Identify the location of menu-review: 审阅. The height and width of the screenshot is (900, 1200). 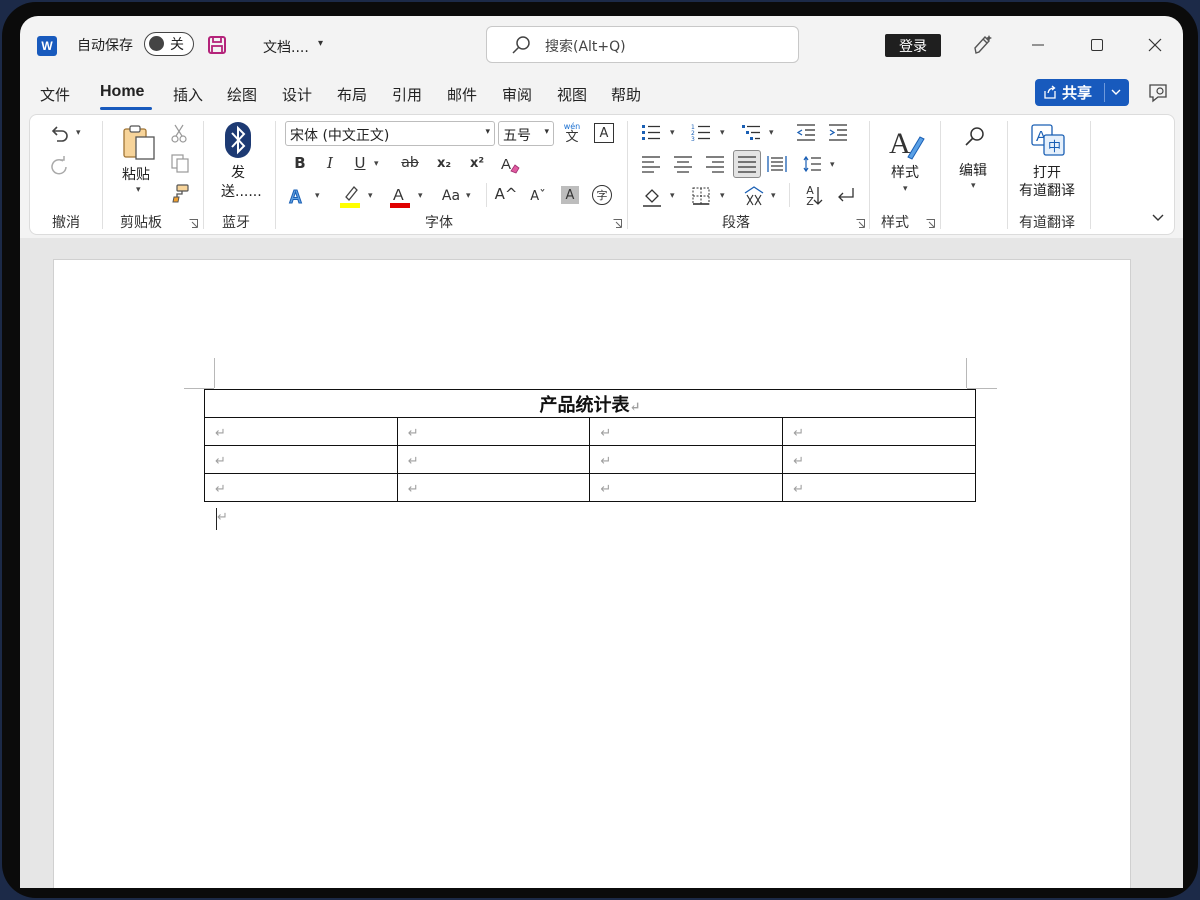
(517, 94).